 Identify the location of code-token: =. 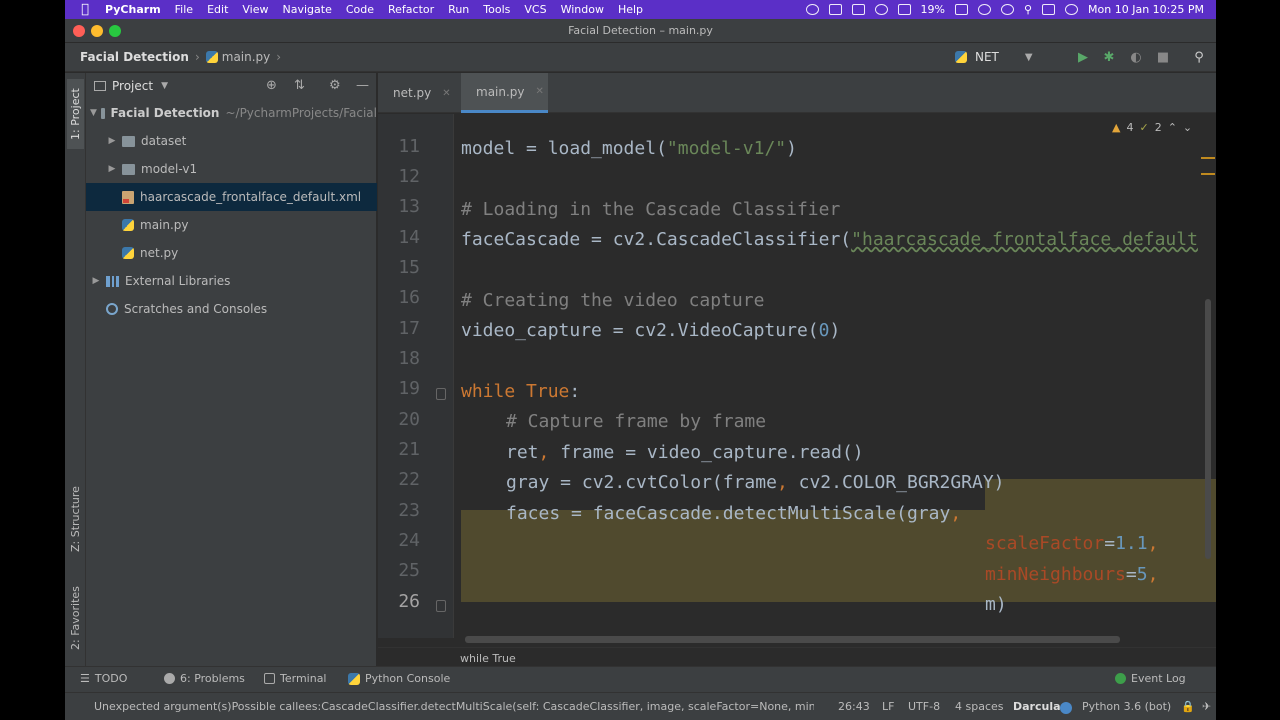
(1131, 574).